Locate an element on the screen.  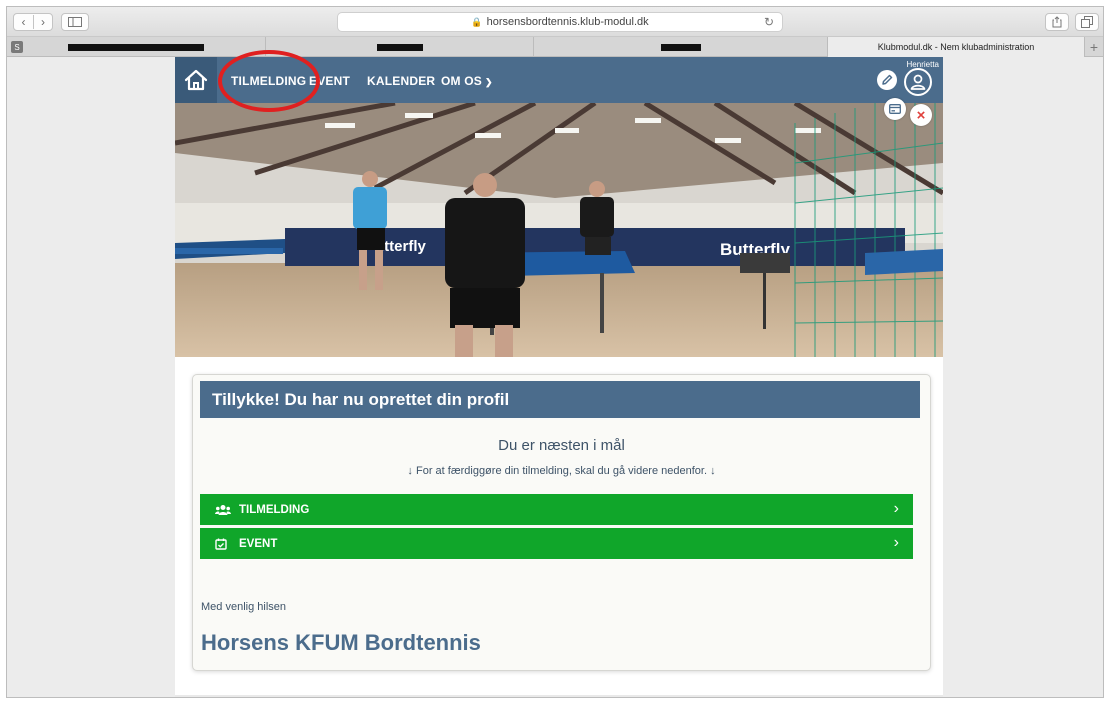
browser-toolbar: ‹ › 🔒 horsensbordtennis.klub-modul.dk ↻ is located at coordinates (555, 22).